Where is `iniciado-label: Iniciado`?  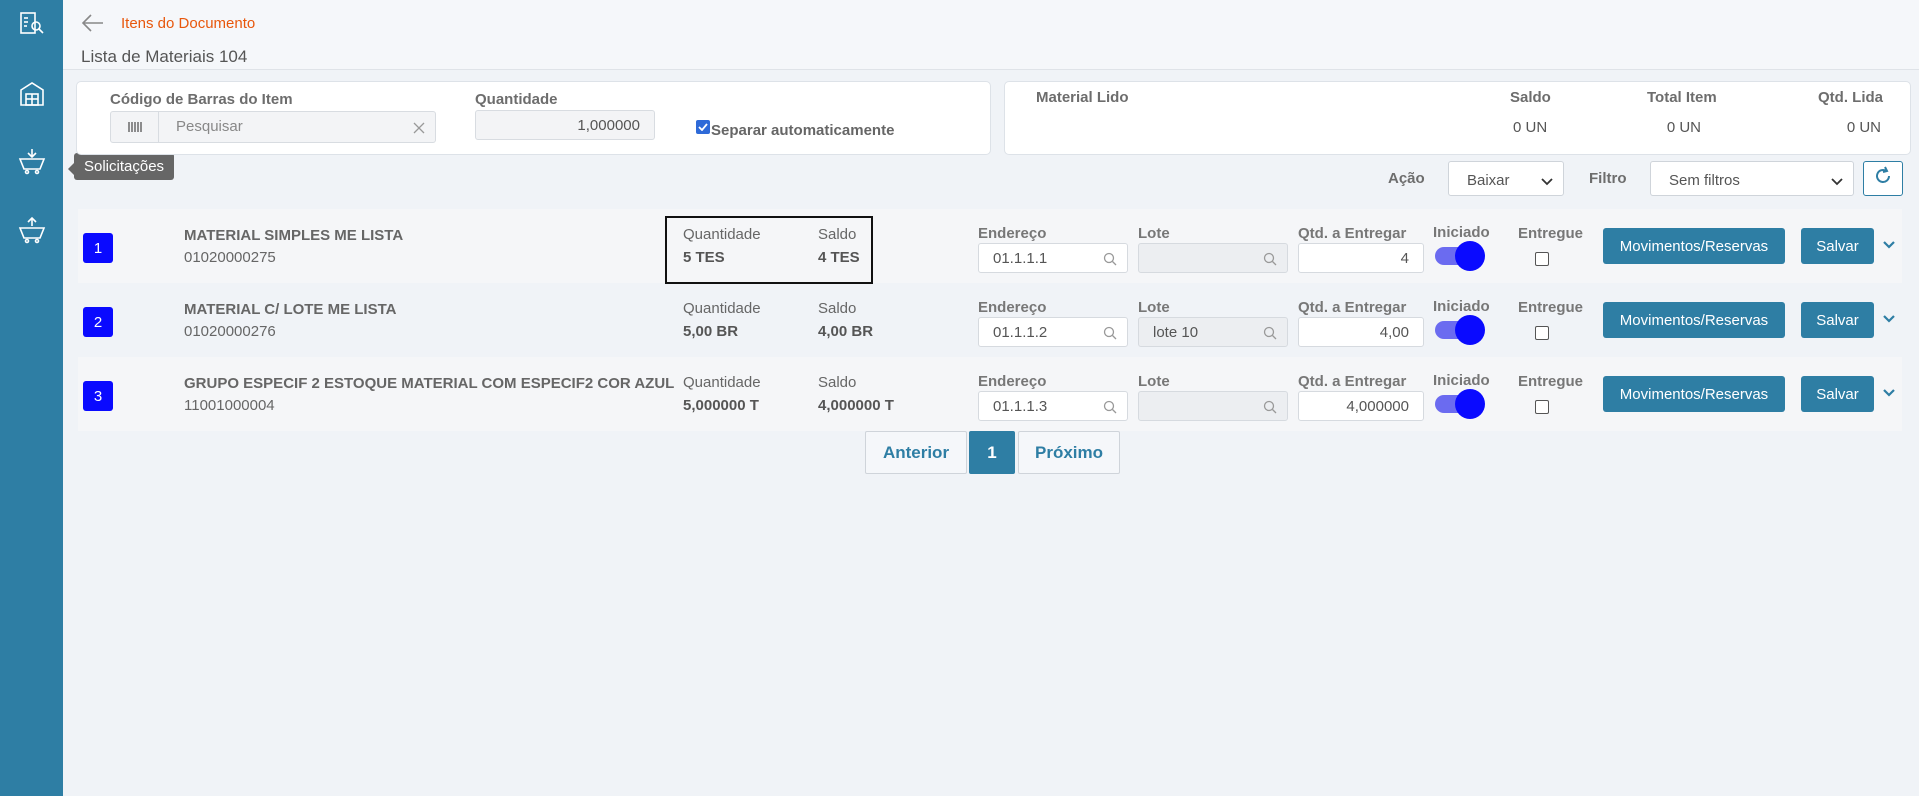
iniciado-label: Iniciado is located at coordinates (1461, 380).